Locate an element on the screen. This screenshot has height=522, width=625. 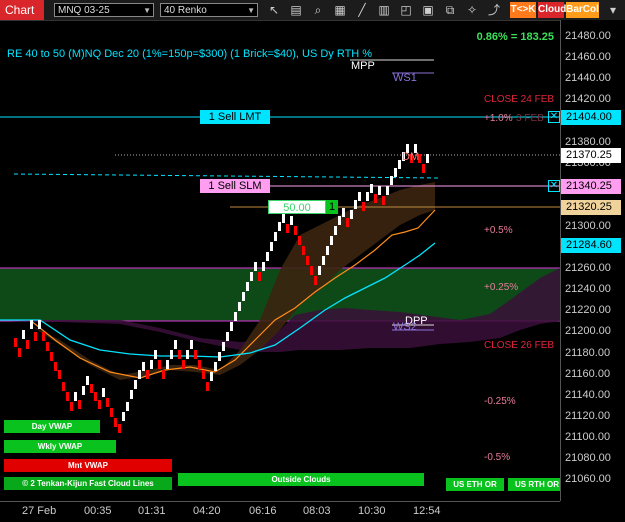
day-vwap-tag: Day VWAP is located at coordinates (52, 426).